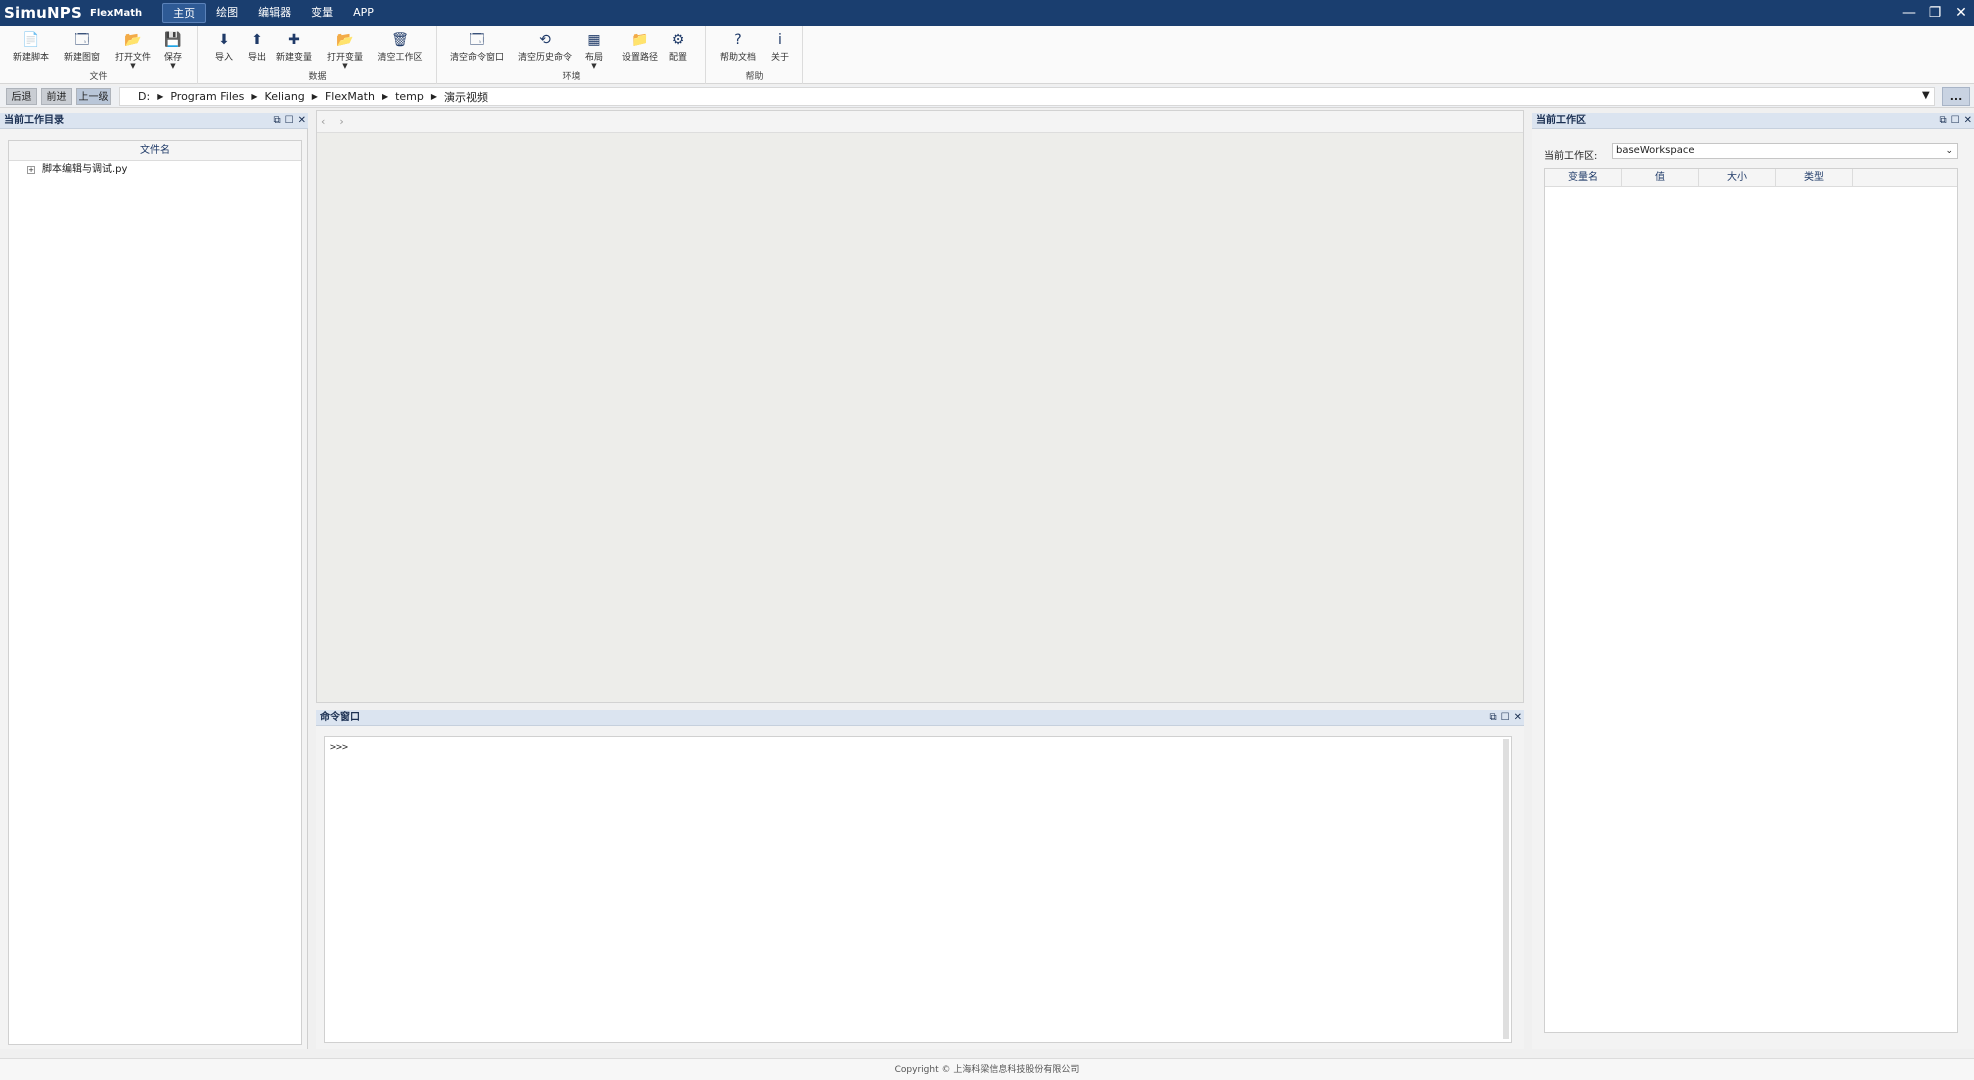 This screenshot has height=1080, width=1974. I want to click on export-label: 导出, so click(256, 58).